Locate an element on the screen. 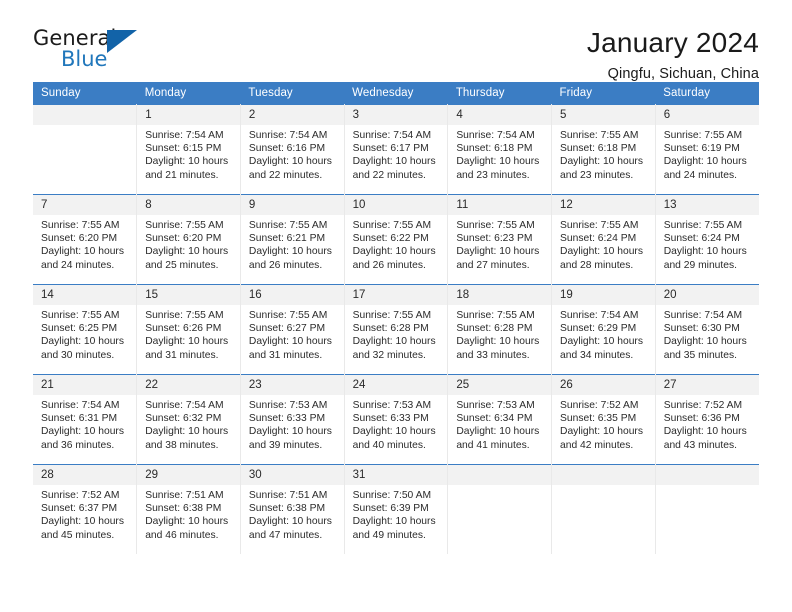 The height and width of the screenshot is (612, 792). page-title: January 2024 is located at coordinates (672, 42).